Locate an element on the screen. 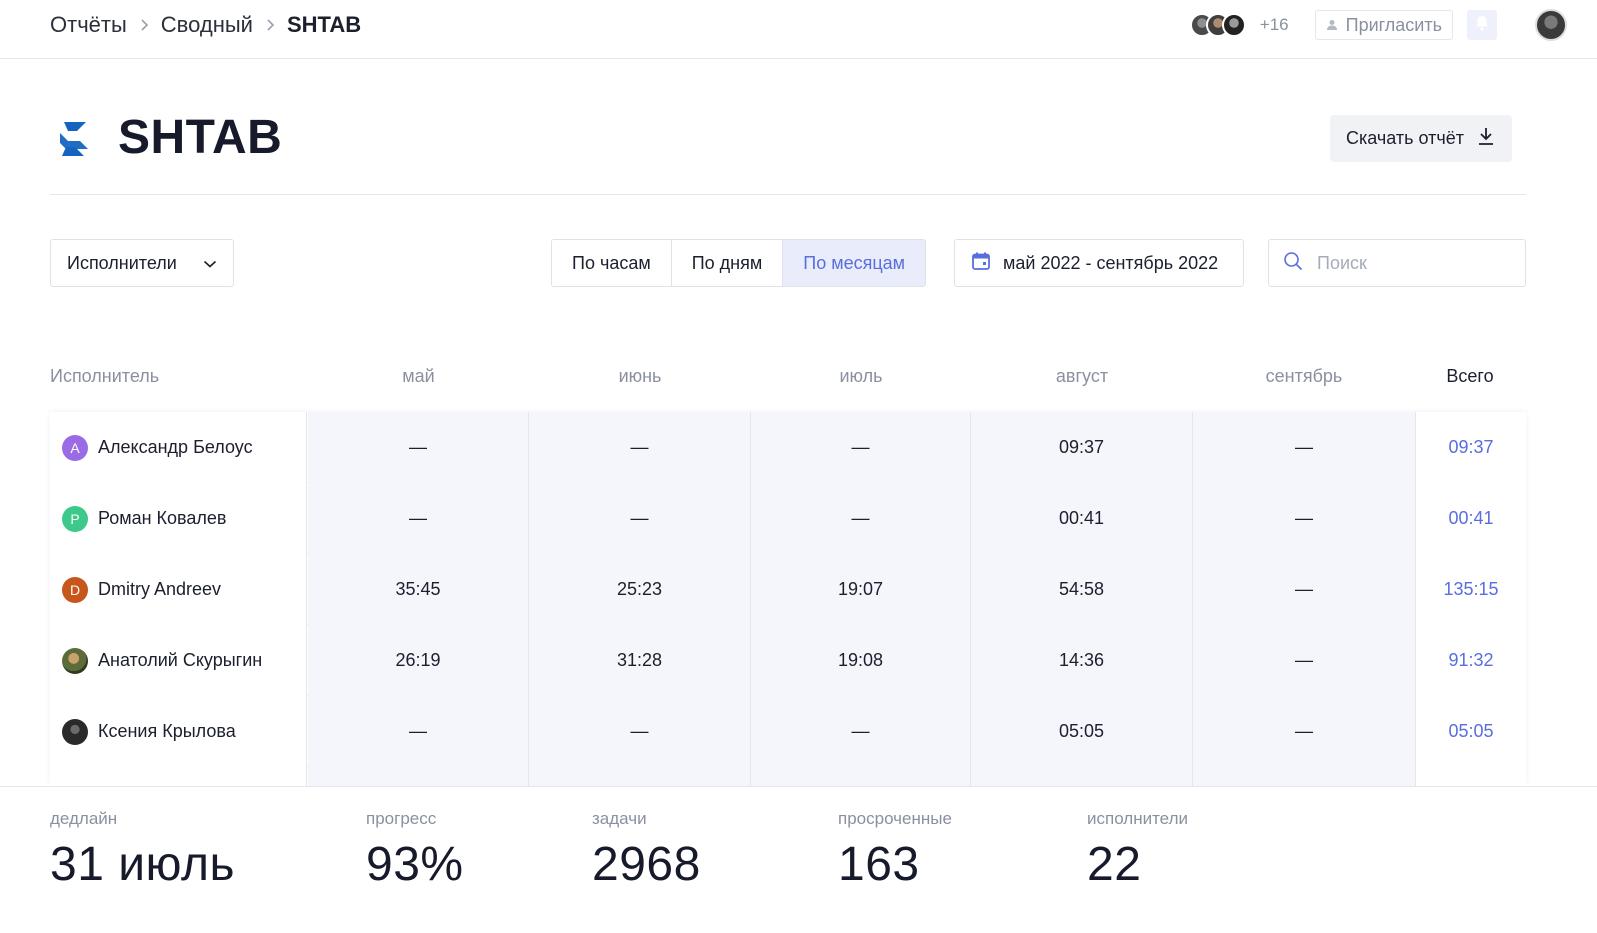 The image size is (1597, 933). assignee-cell: D Dmitry Andreev is located at coordinates (178, 589).